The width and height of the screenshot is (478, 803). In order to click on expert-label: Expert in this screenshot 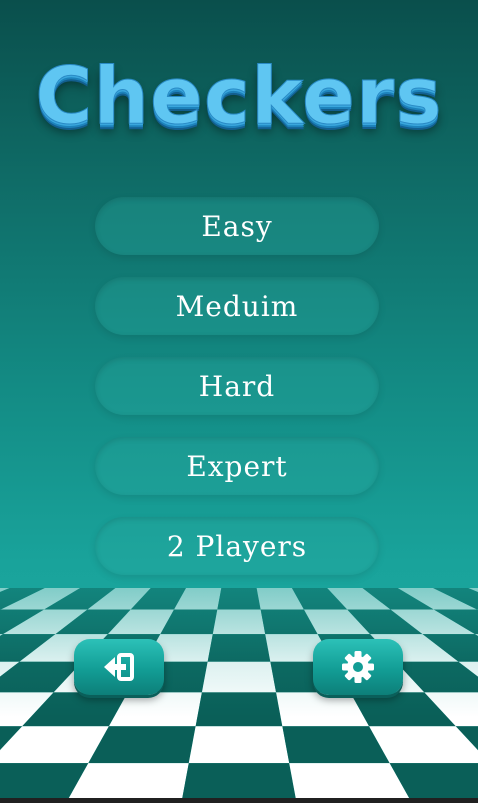, I will do `click(237, 466)`.